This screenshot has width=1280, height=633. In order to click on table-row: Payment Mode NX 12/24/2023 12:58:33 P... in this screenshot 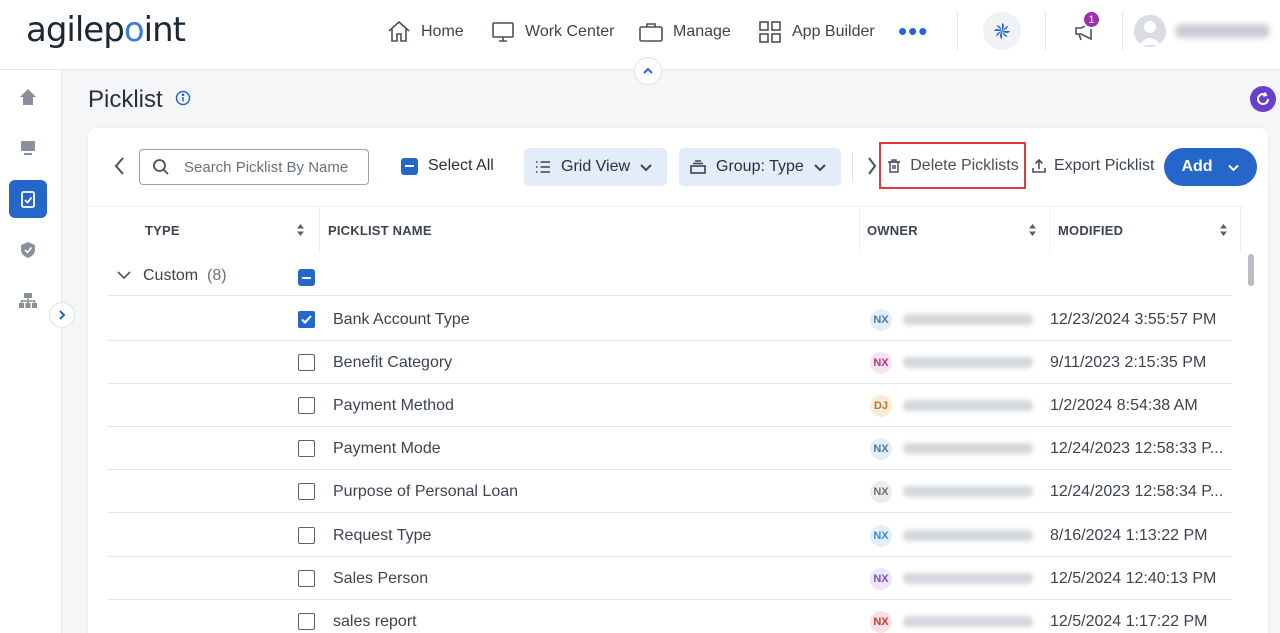, I will do `click(670, 449)`.